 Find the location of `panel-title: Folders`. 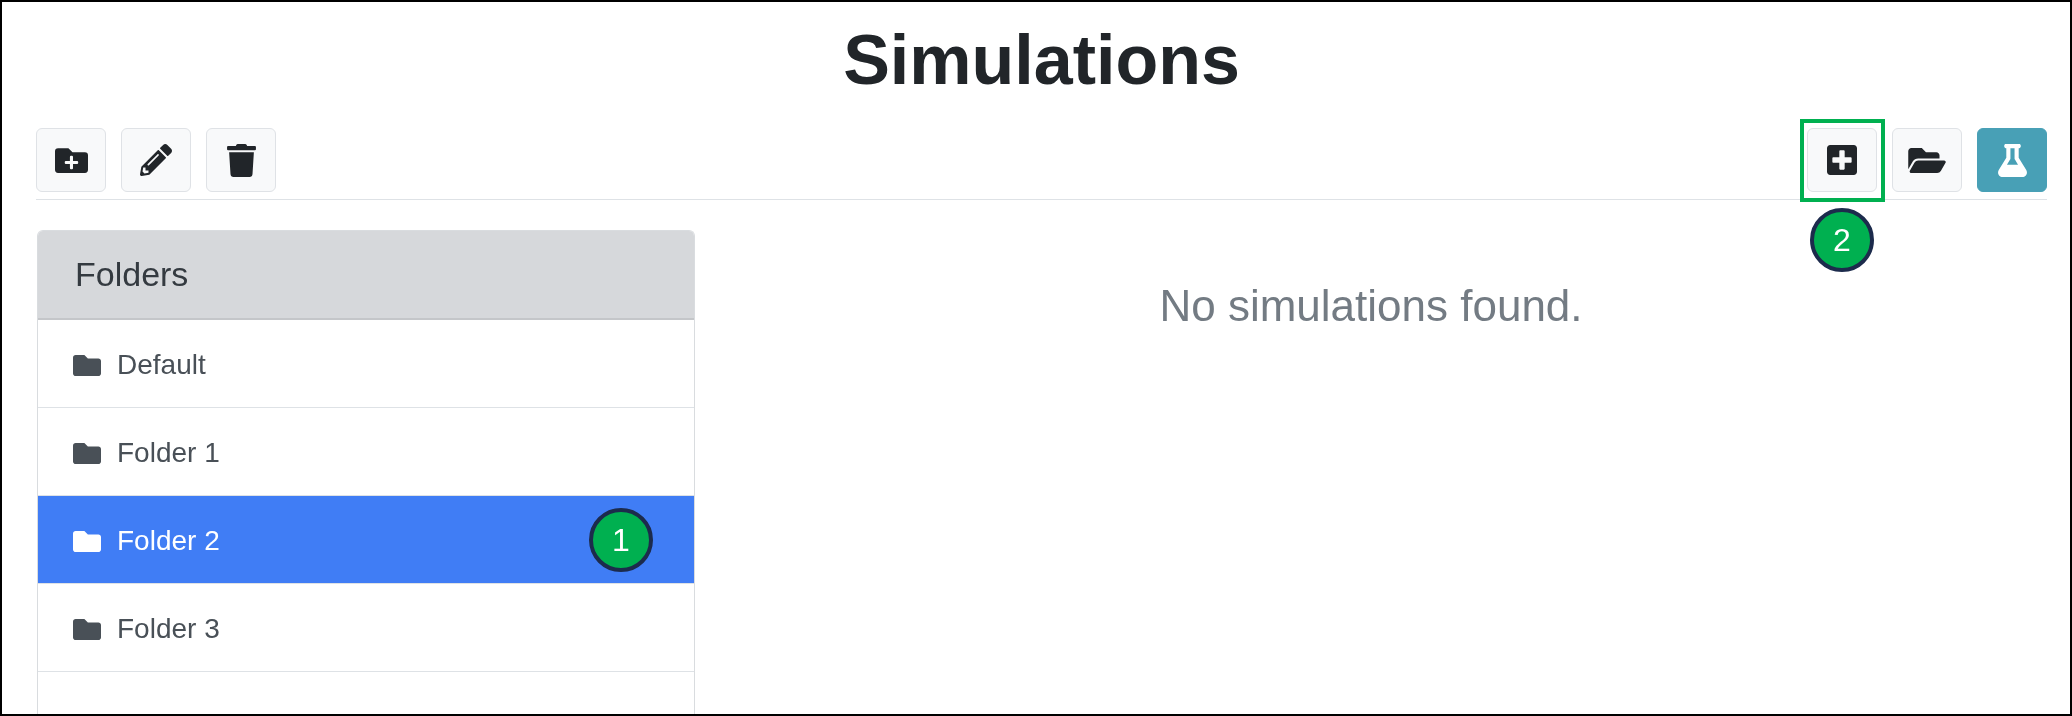

panel-title: Folders is located at coordinates (132, 274).